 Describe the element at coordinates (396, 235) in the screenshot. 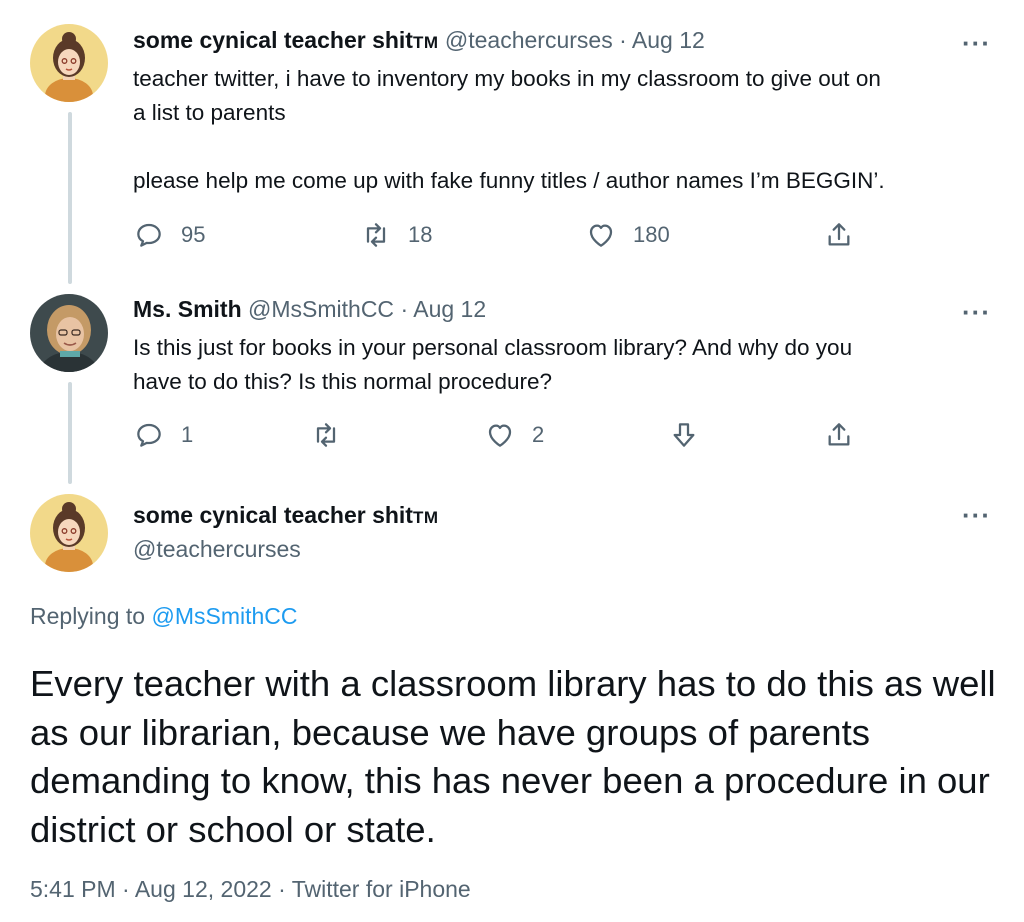

I see `retweet-button: 18` at that location.